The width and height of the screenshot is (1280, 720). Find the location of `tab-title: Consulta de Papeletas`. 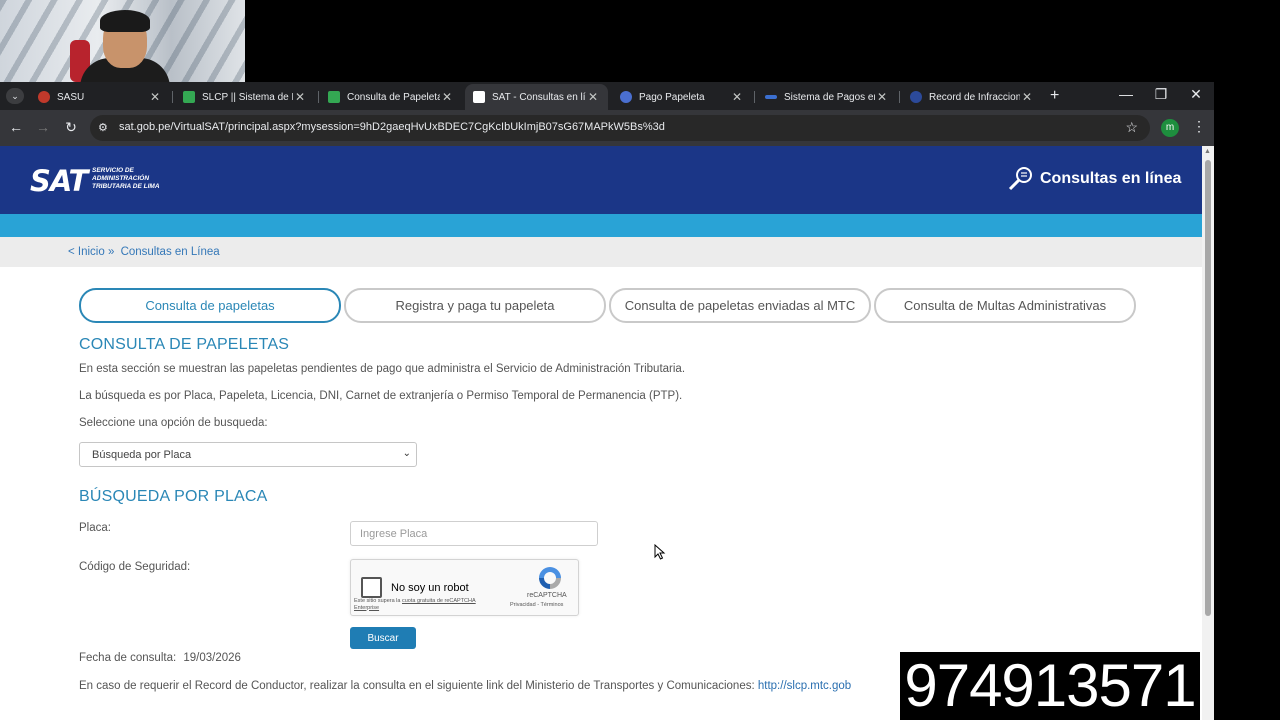

tab-title: Consulta de Papeletas is located at coordinates (393, 97).